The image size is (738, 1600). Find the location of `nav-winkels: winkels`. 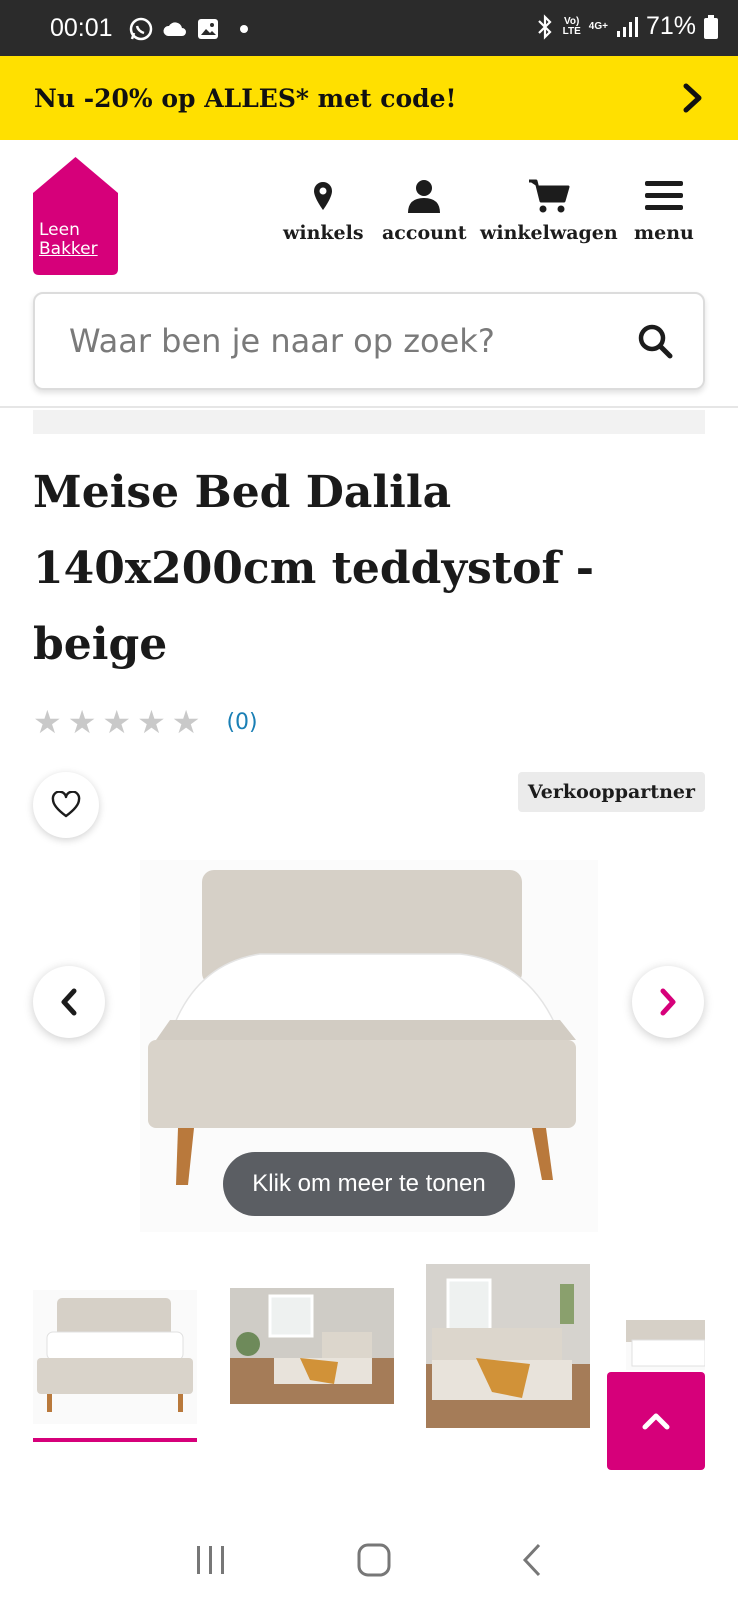

nav-winkels: winkels is located at coordinates (323, 211).